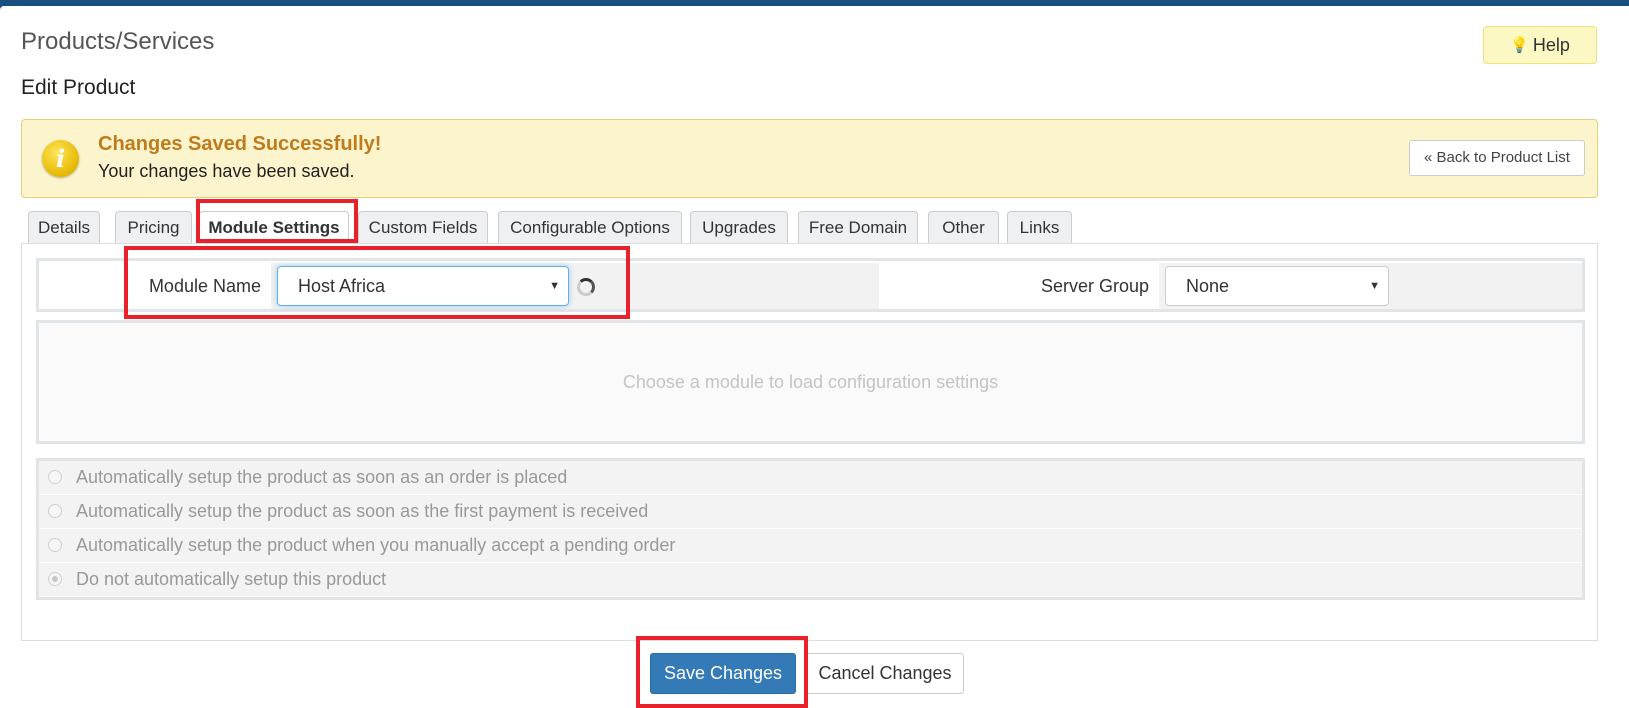 This screenshot has height=708, width=1629. Describe the element at coordinates (1497, 158) in the screenshot. I see `back-to-product-list-button: « Back to Product List` at that location.